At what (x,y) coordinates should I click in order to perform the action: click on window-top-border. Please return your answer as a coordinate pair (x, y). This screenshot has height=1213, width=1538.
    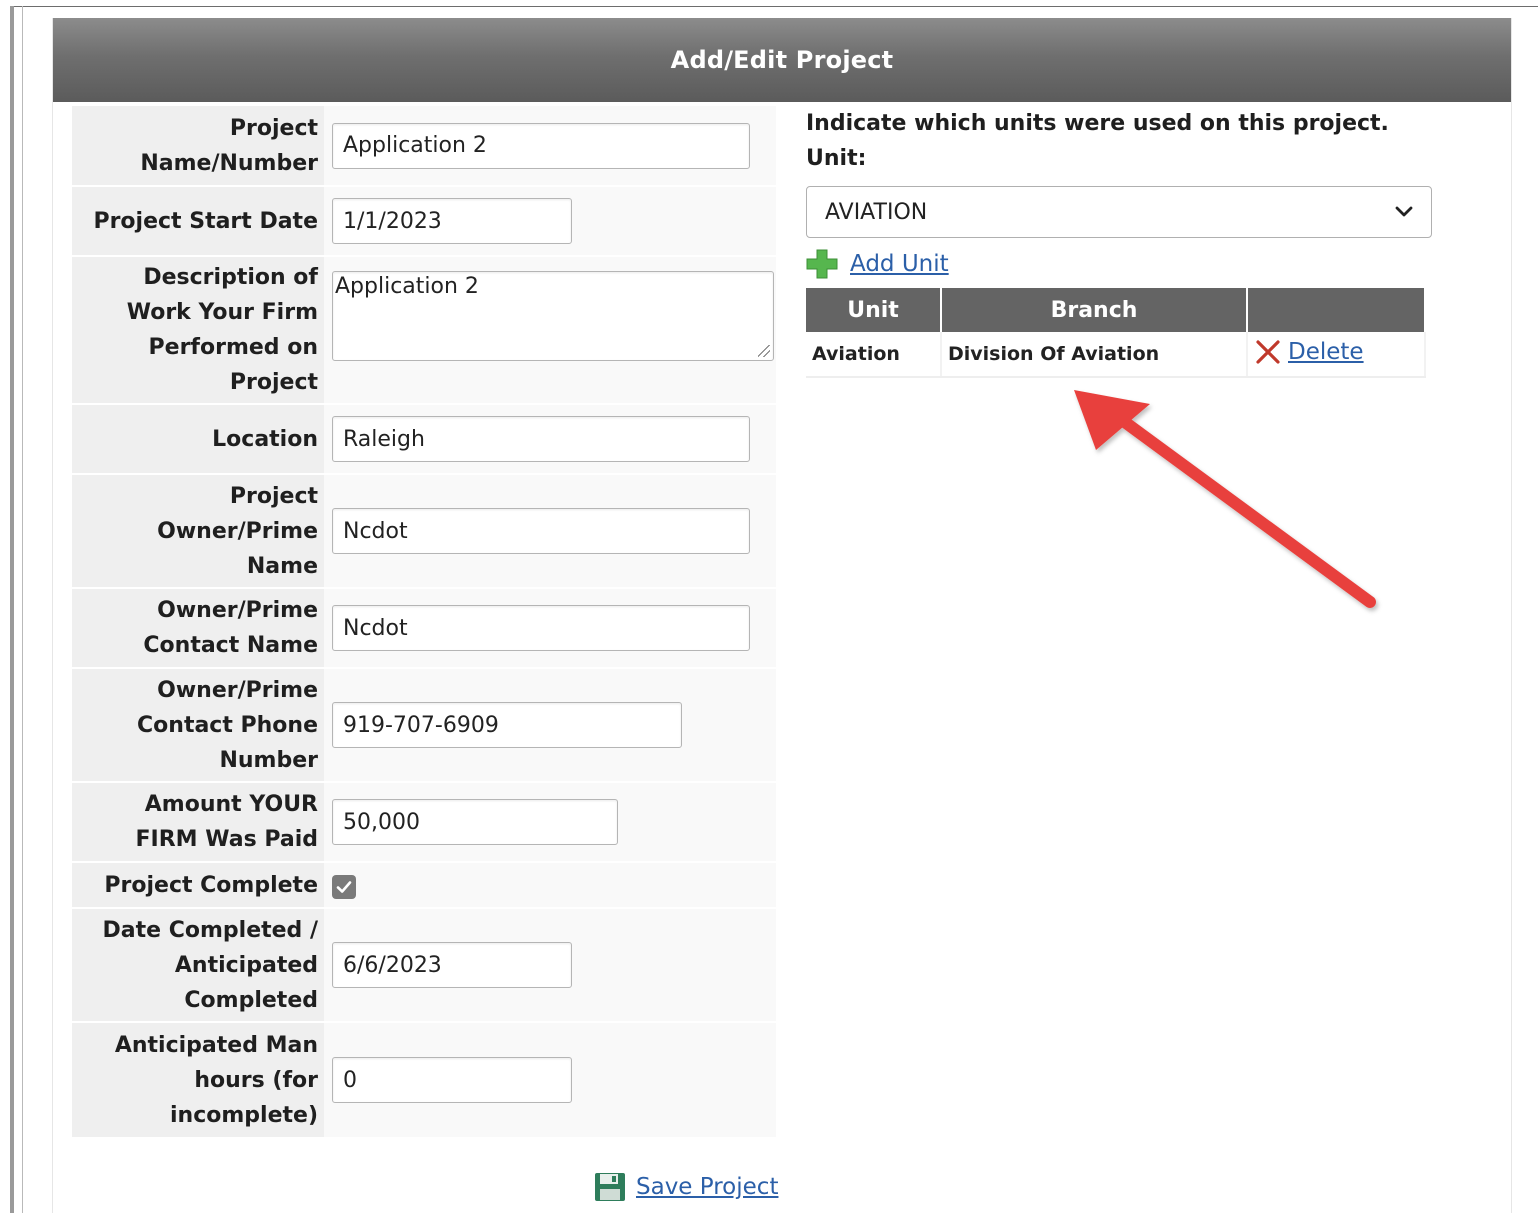
    Looking at the image, I should click on (774, 6).